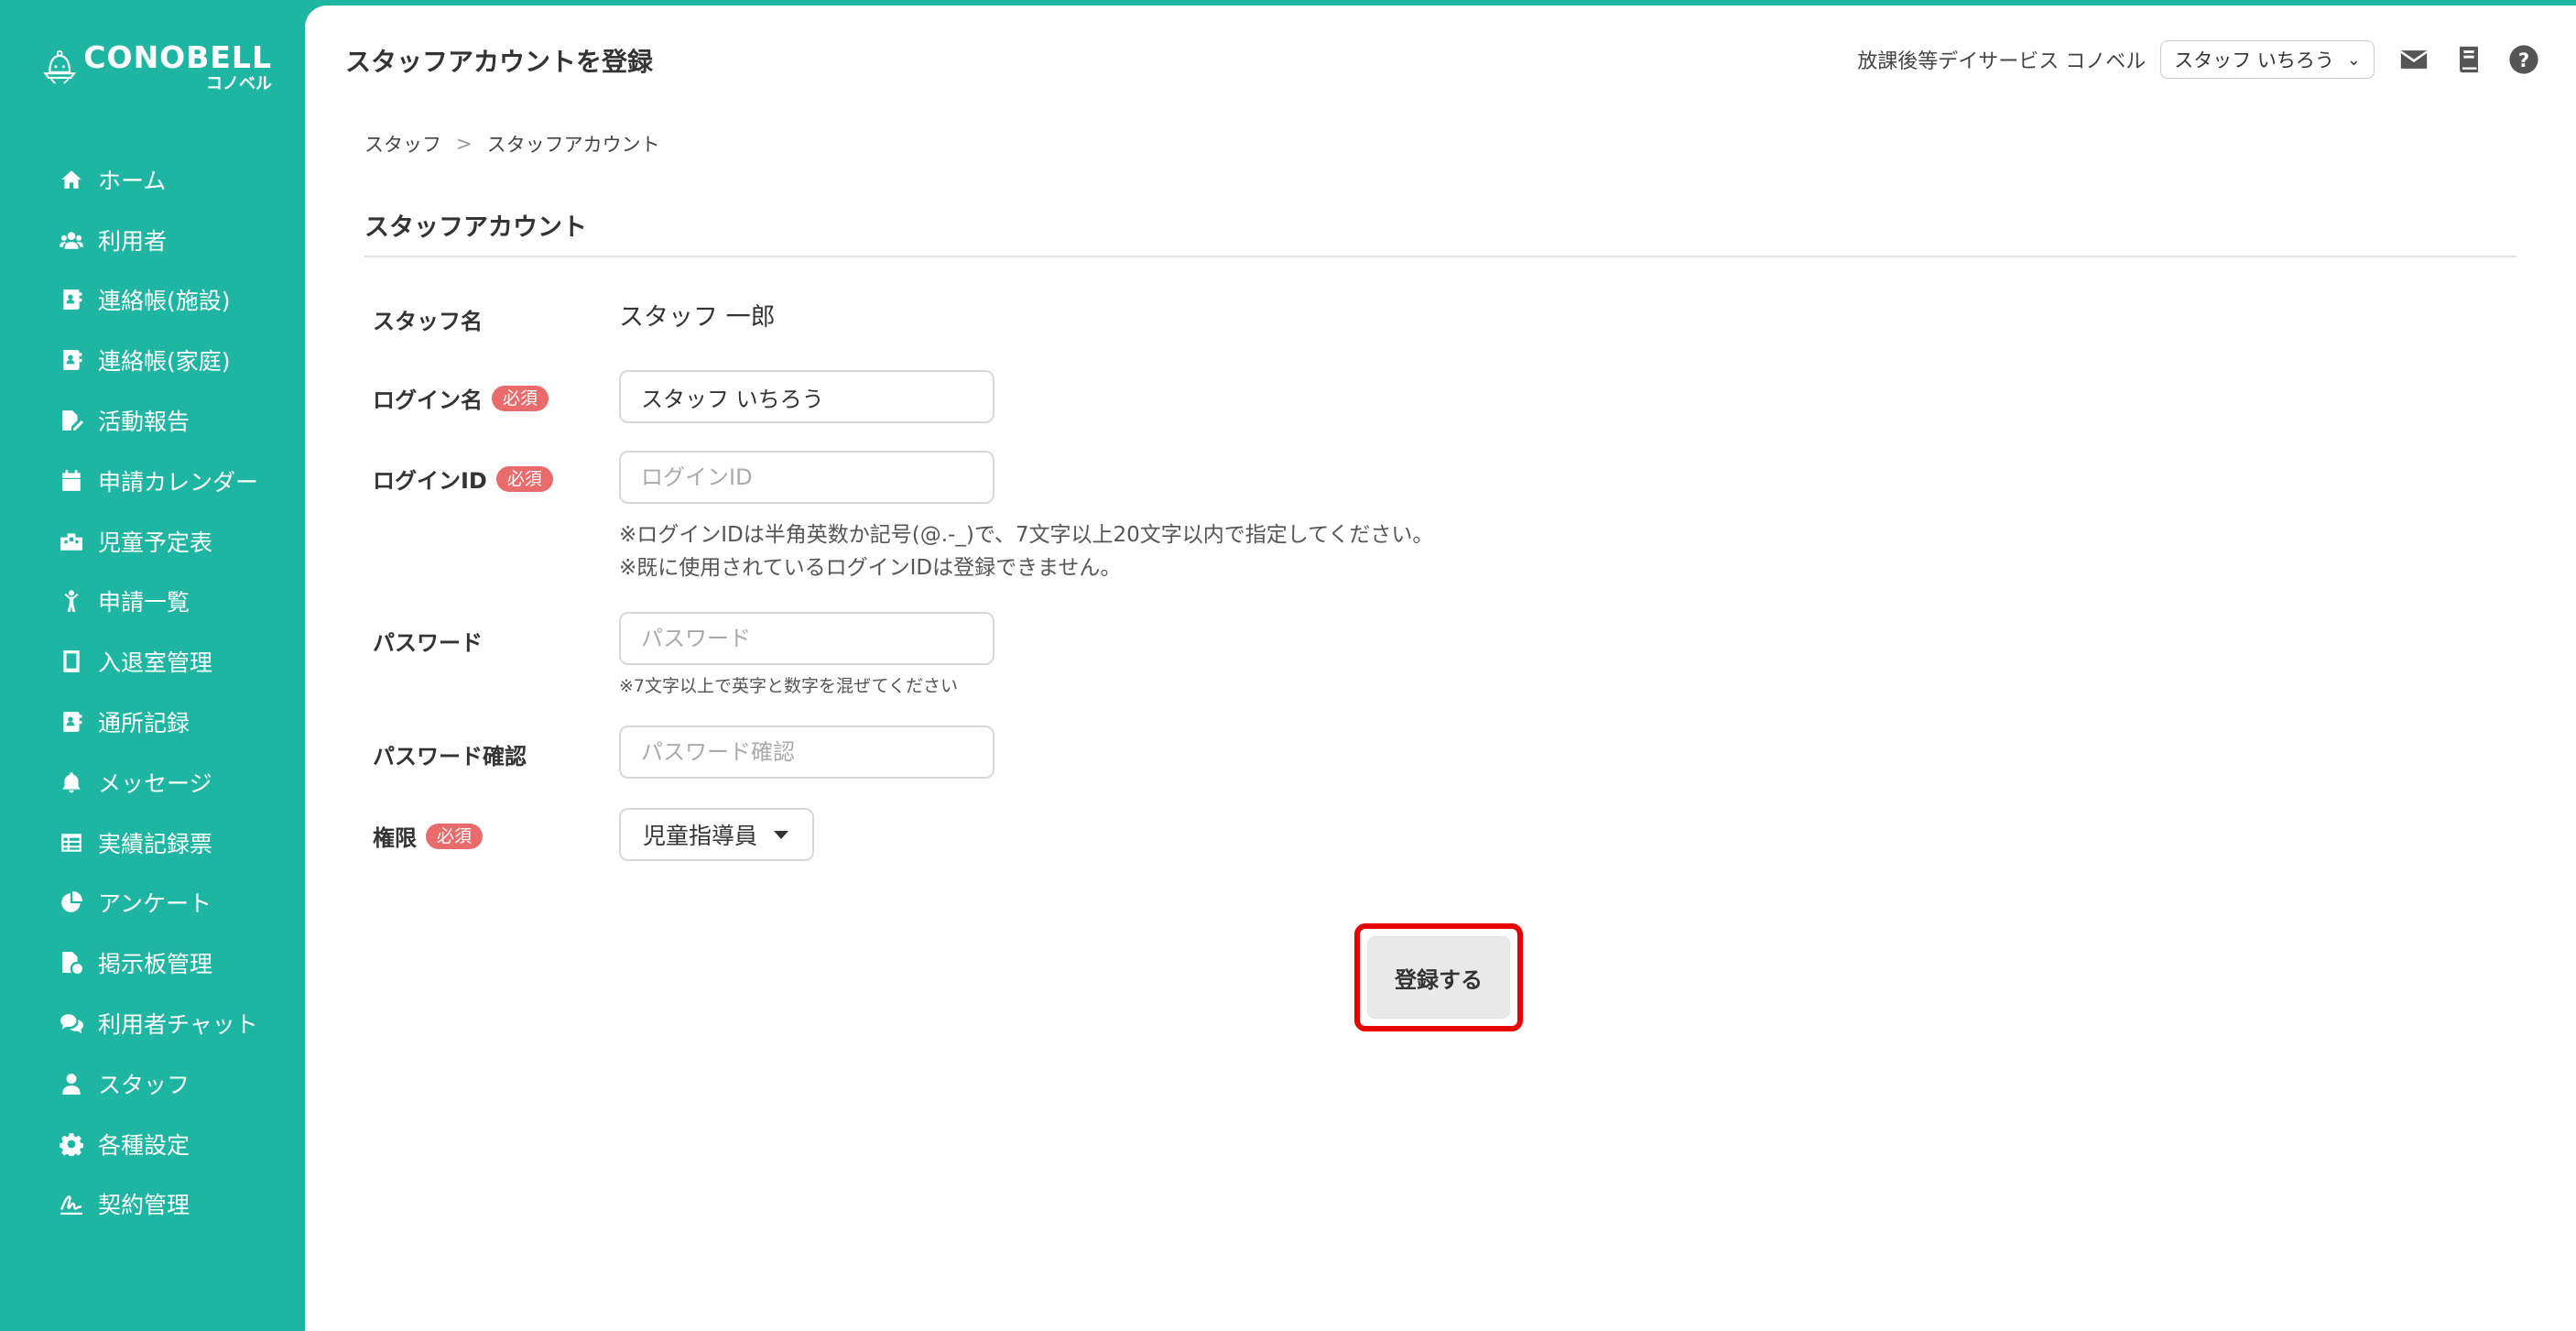  What do you see at coordinates (807, 753) in the screenshot?
I see `password-confirm-input` at bounding box center [807, 753].